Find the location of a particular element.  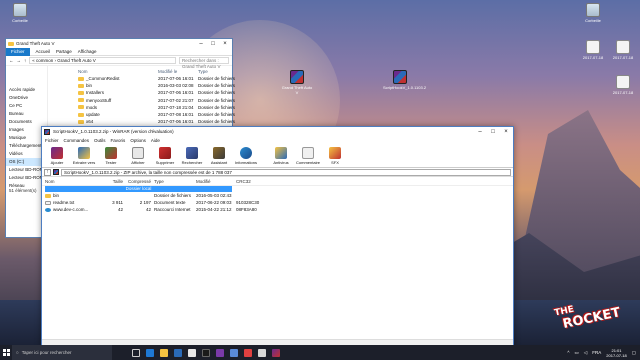

info-button: Informations is located at coordinates (246, 156).